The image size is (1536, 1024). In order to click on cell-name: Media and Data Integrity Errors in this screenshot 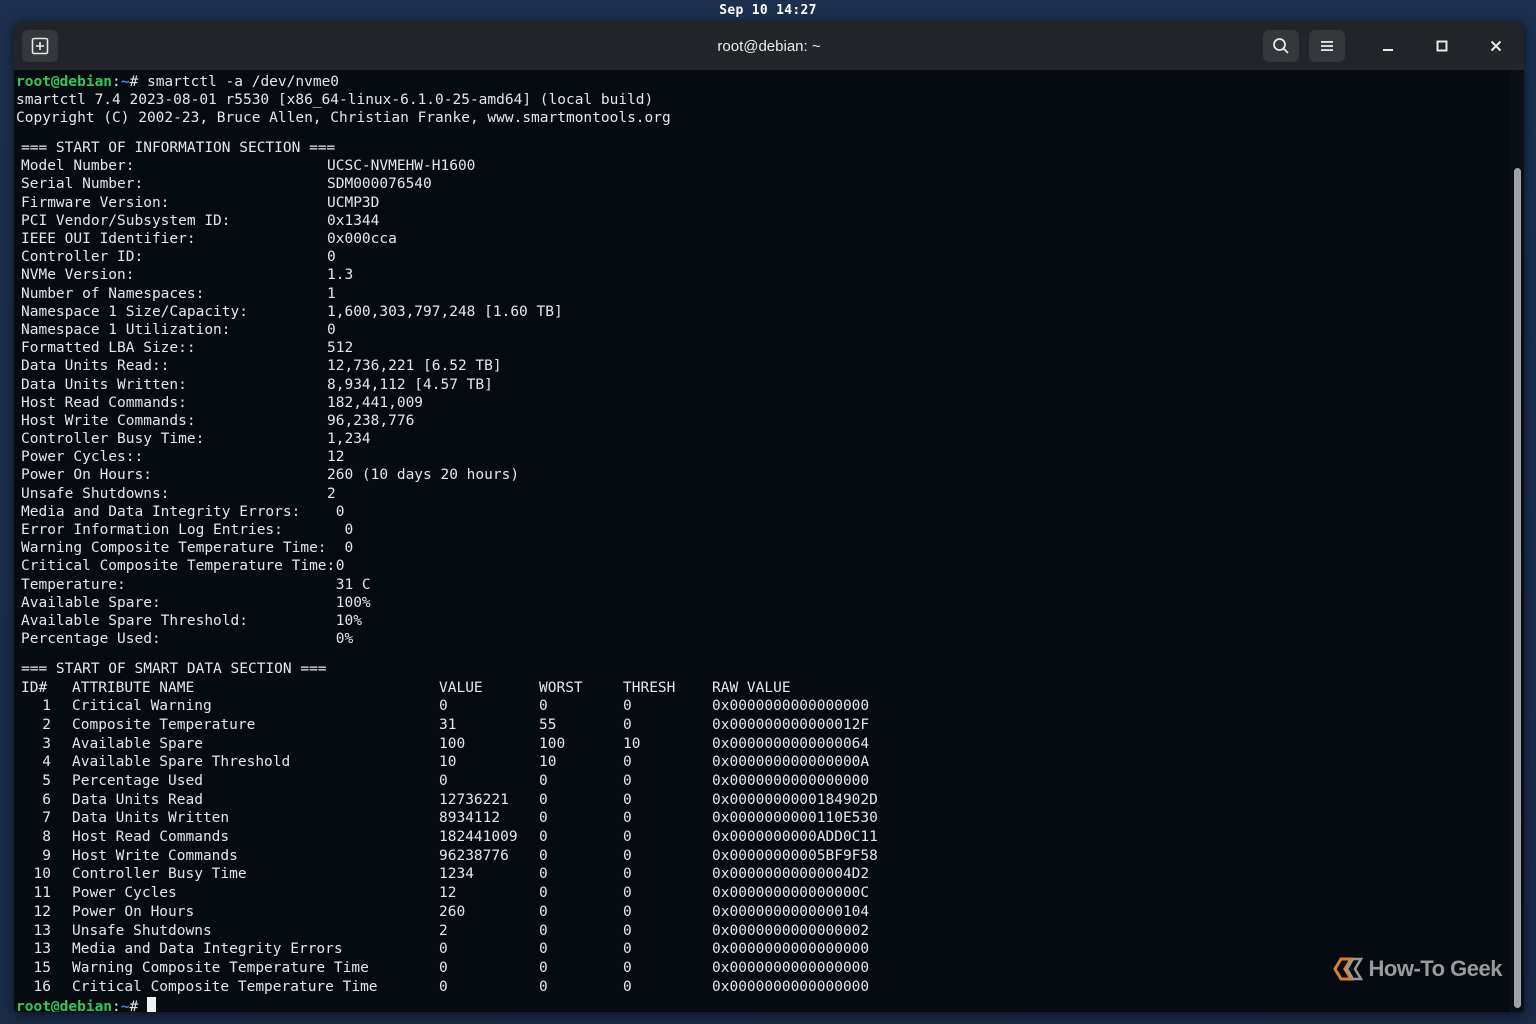, I will do `click(207, 949)`.